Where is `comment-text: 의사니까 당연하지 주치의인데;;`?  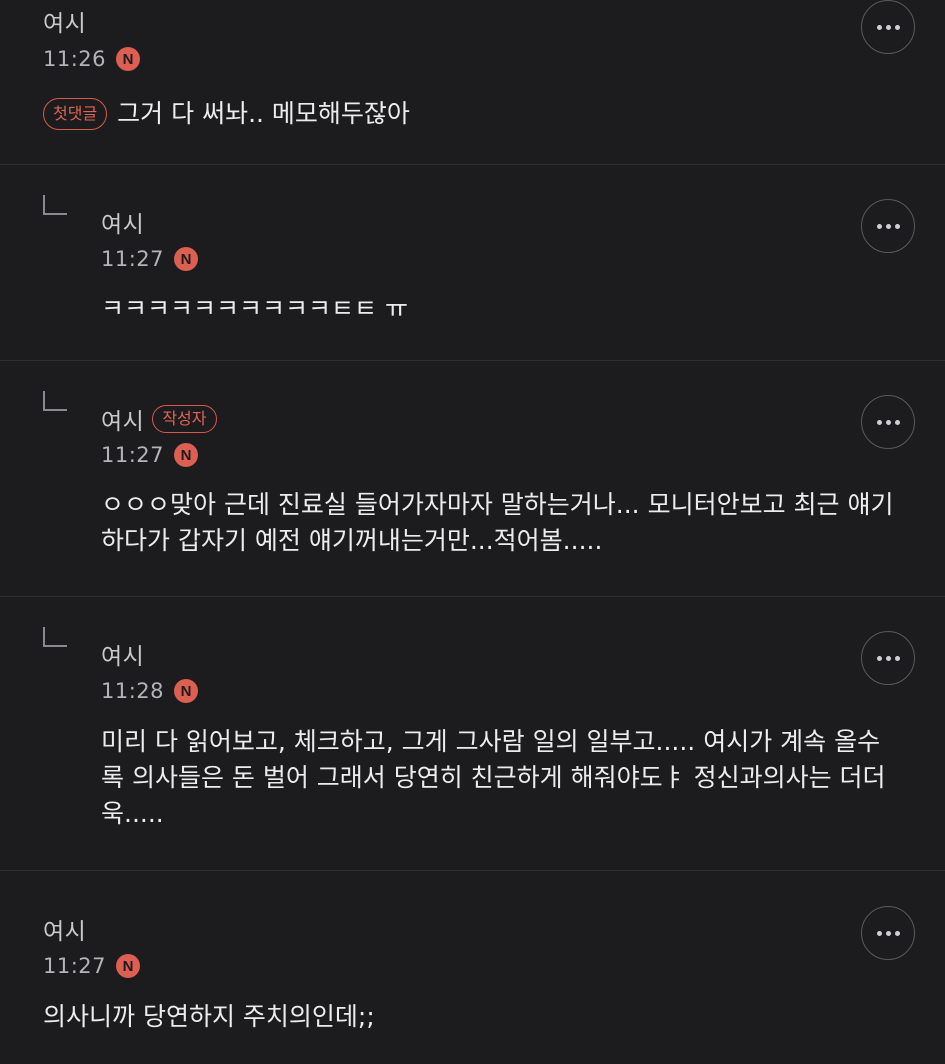
comment-text: 의사니까 당연하지 주치의인데;; is located at coordinates (209, 1016).